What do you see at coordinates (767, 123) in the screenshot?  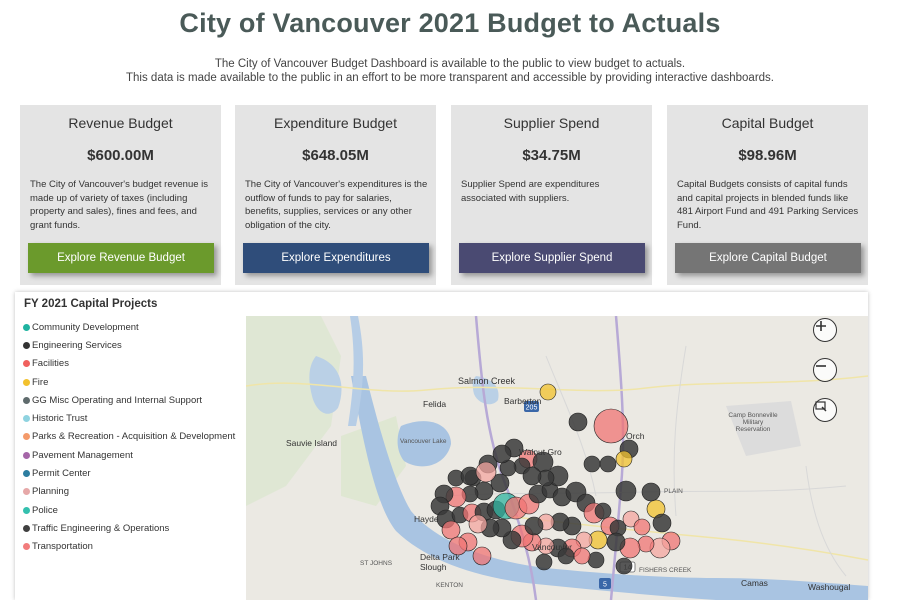 I see `card-title: Capital Budget` at bounding box center [767, 123].